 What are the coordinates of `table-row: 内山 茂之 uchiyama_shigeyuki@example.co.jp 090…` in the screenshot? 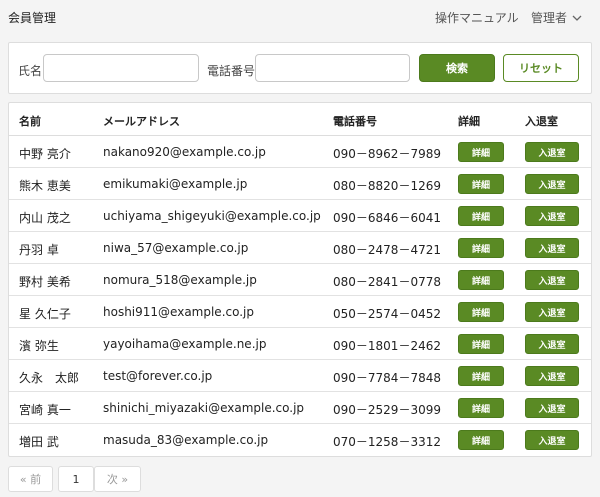 It's located at (300, 216).